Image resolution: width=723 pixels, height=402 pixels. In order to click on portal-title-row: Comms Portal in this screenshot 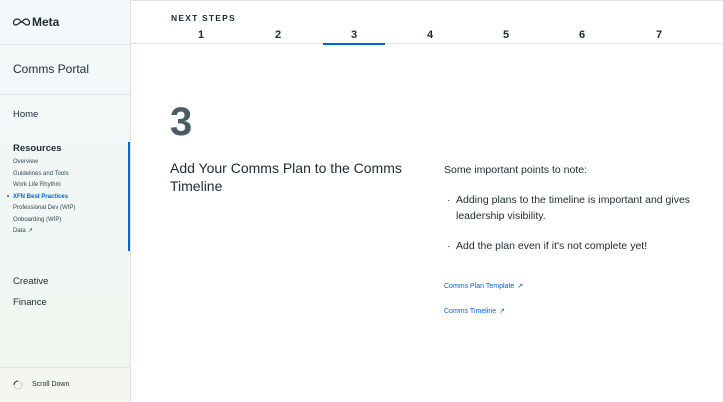, I will do `click(65, 69)`.